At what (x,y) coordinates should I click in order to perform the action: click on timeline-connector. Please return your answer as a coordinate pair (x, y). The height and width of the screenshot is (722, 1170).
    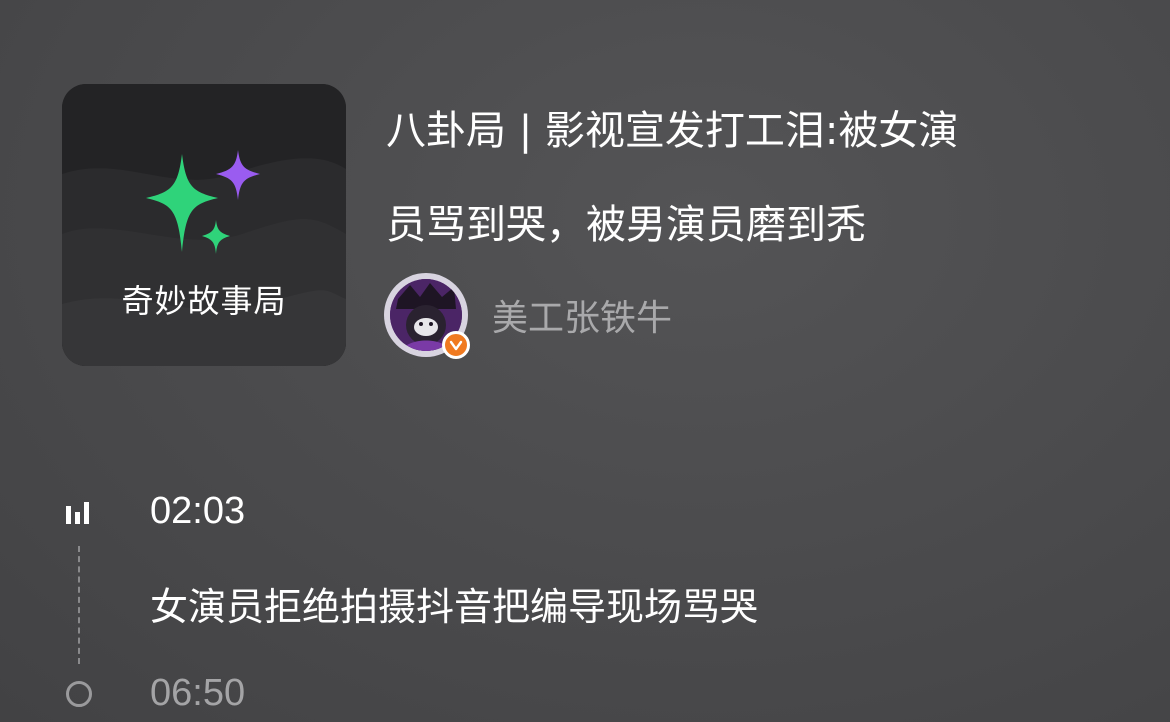
    Looking at the image, I should click on (79, 605).